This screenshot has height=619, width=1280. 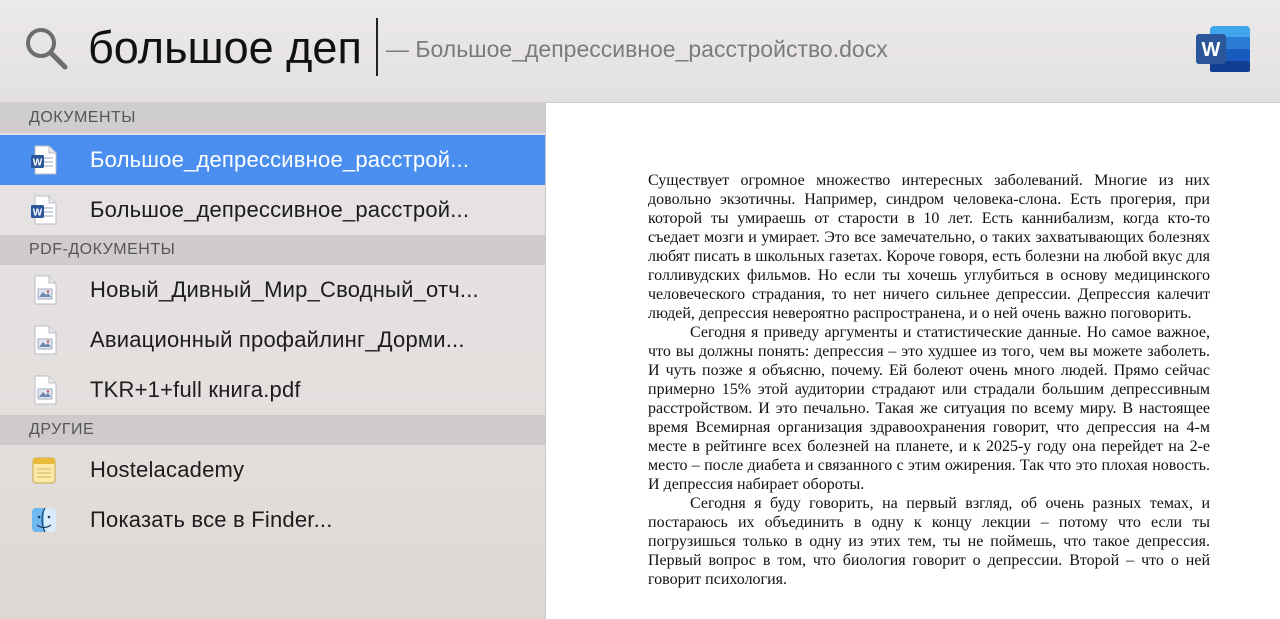 I want to click on text-caret, so click(x=377, y=47).